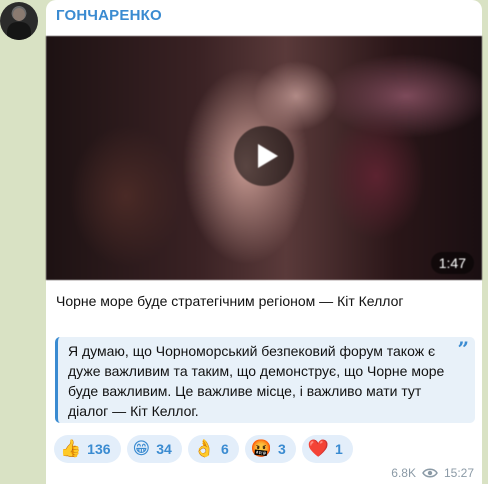  Describe the element at coordinates (452, 263) in the screenshot. I see `video-duration: 1:47` at that location.